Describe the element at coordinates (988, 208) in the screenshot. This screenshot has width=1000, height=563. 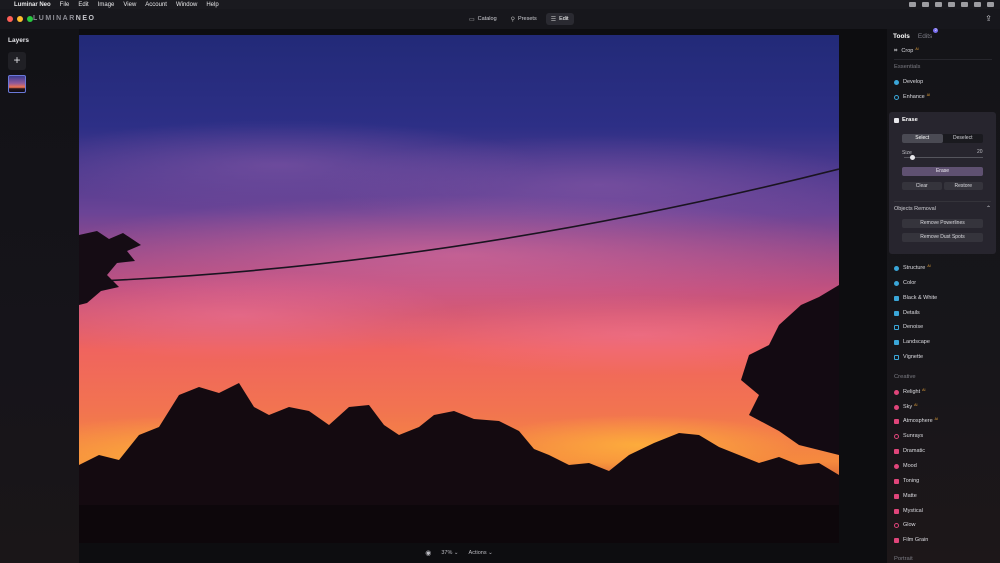
I see `chevron-up-icon: ⌃` at that location.